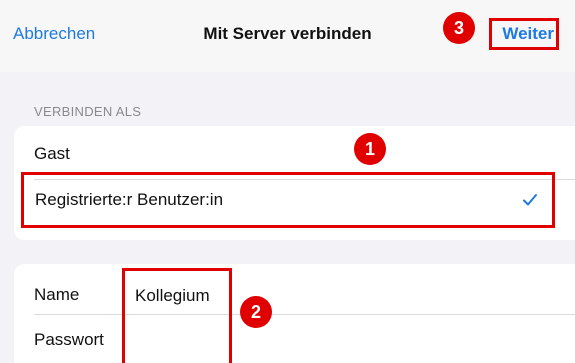  What do you see at coordinates (129, 199) in the screenshot?
I see `option-registered-user-label: Registrierte:r Benutzer:in` at bounding box center [129, 199].